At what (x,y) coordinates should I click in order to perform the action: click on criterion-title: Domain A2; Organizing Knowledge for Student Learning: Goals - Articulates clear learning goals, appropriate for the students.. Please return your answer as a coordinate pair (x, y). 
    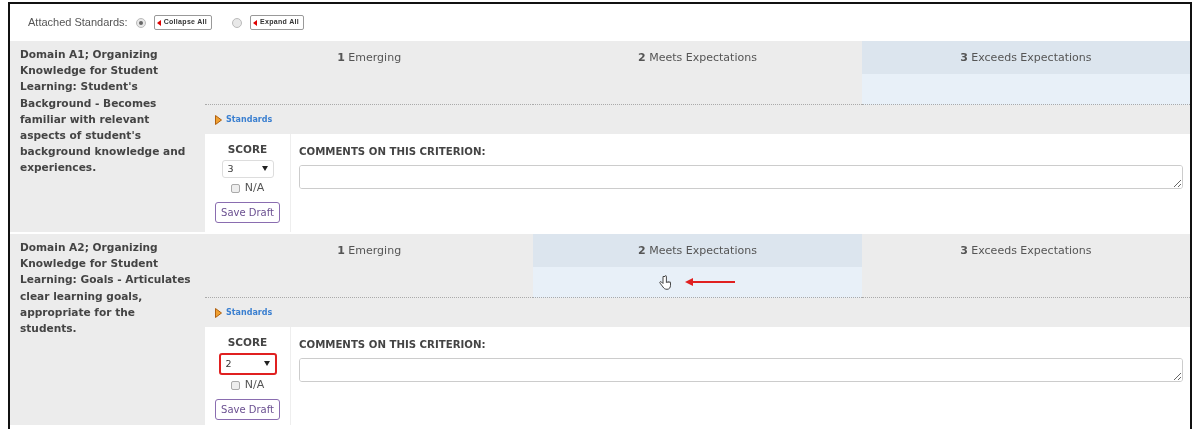
    Looking at the image, I should click on (105, 288).